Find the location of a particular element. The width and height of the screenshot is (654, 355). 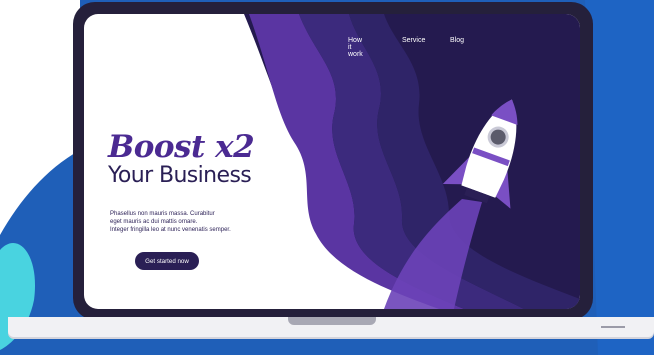

hero-headline: Boost x2 Your Business is located at coordinates (181, 158).